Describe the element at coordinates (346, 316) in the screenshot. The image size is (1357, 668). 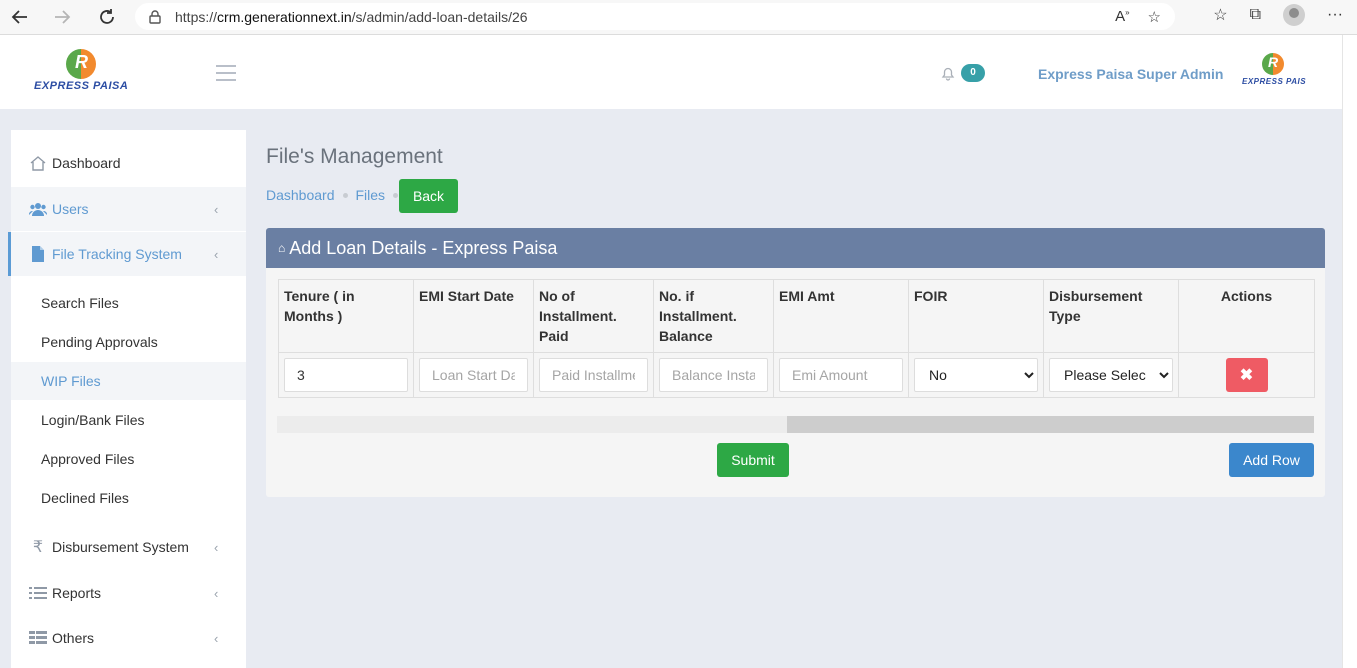
I see `column-header-tenure: Tenure ( in Months )` at that location.